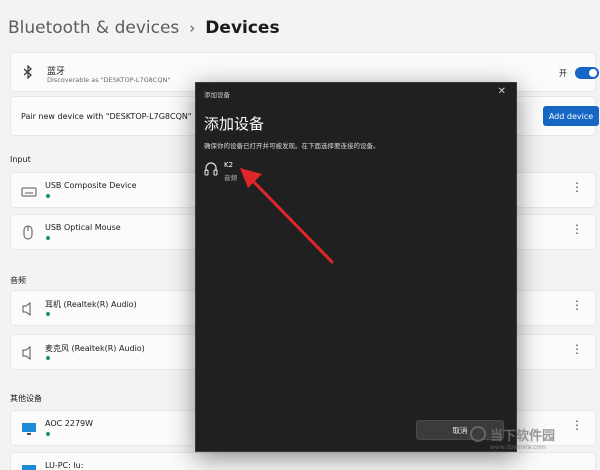 This screenshot has height=470, width=600. I want to click on found-device-item: K2 音频, so click(262, 172).